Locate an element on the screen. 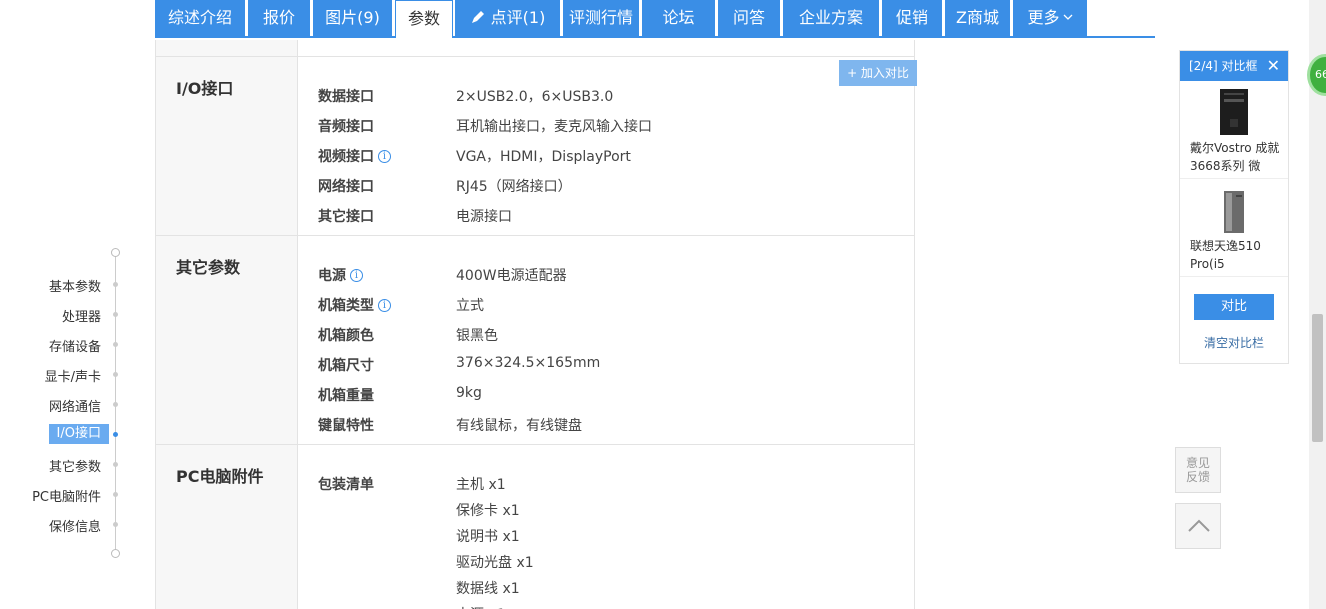 The height and width of the screenshot is (609, 1326). param-value: 驱动光盘 x1 is located at coordinates (495, 563).